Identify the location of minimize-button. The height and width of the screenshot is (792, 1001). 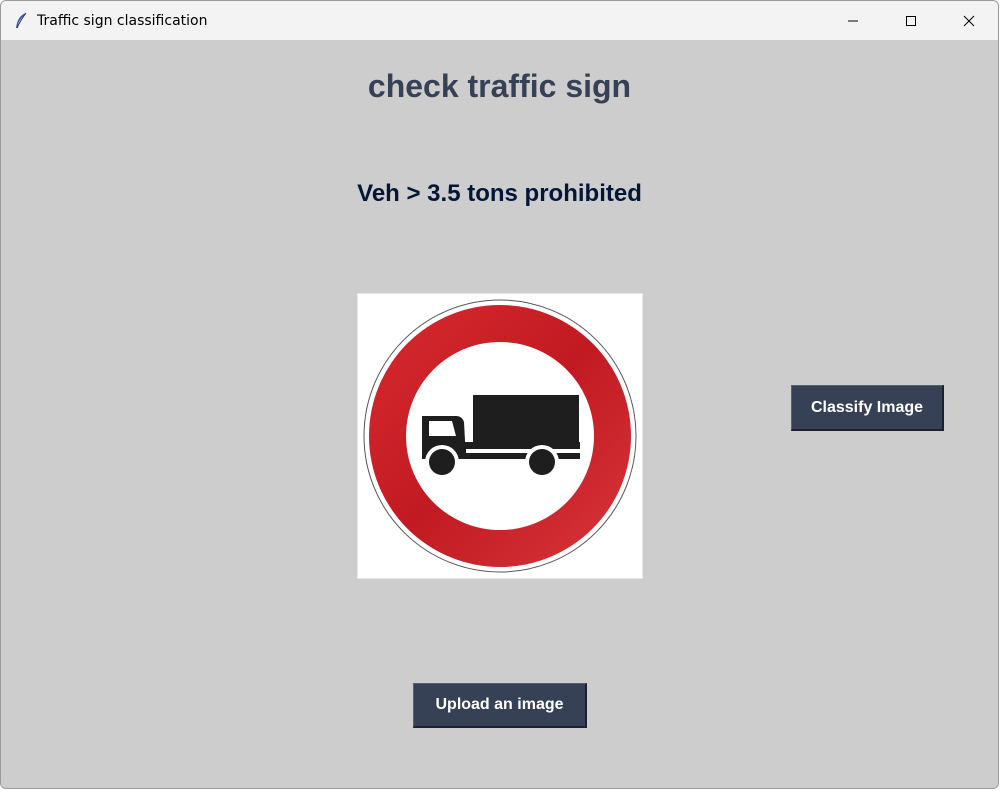
(853, 20).